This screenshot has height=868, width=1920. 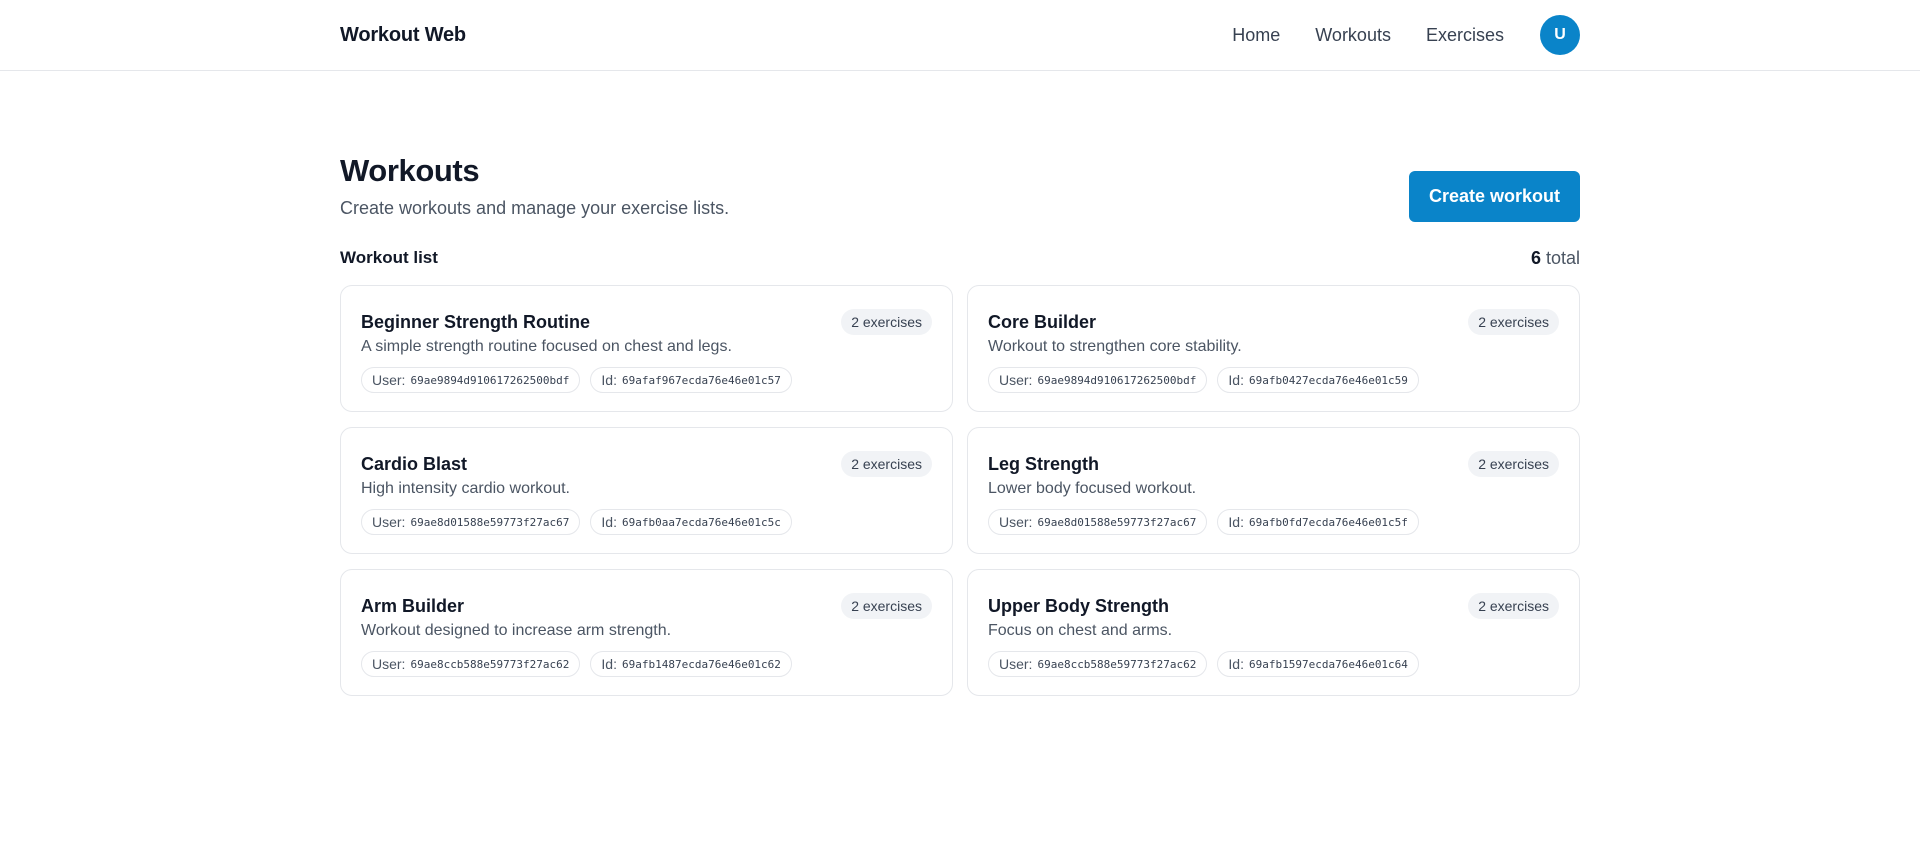 I want to click on top-navbar: Workout Web Home Workouts Exercises U, so click(x=960, y=35).